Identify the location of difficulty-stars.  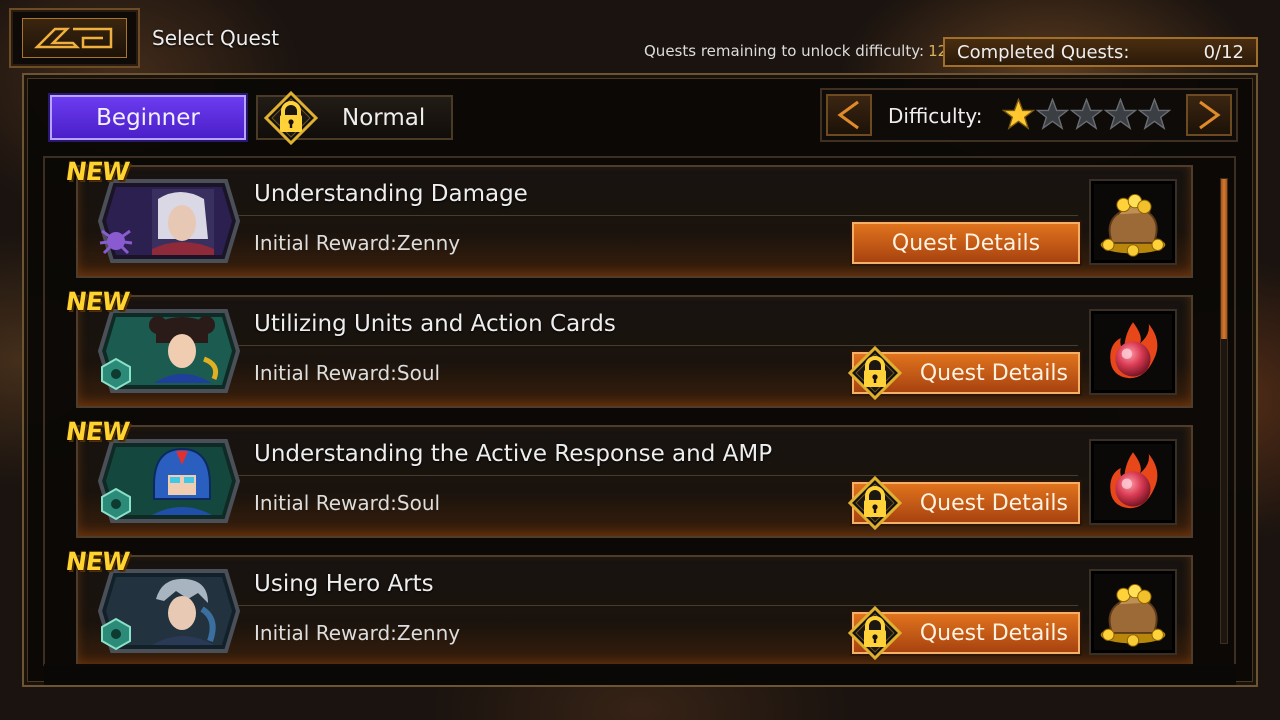
(1086, 114).